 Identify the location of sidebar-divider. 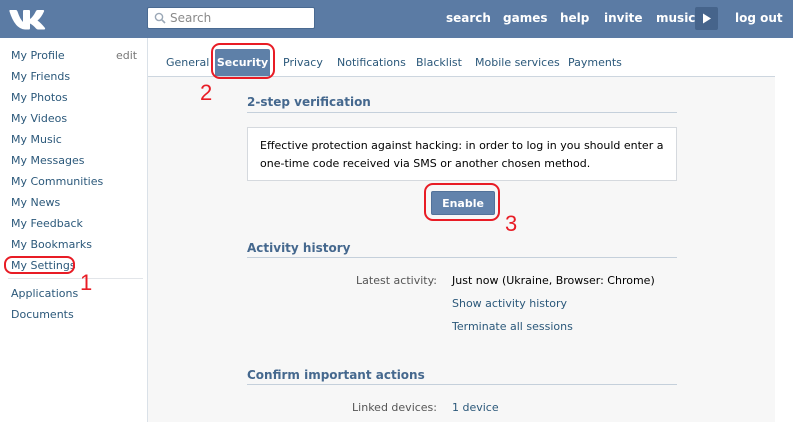
(75, 278).